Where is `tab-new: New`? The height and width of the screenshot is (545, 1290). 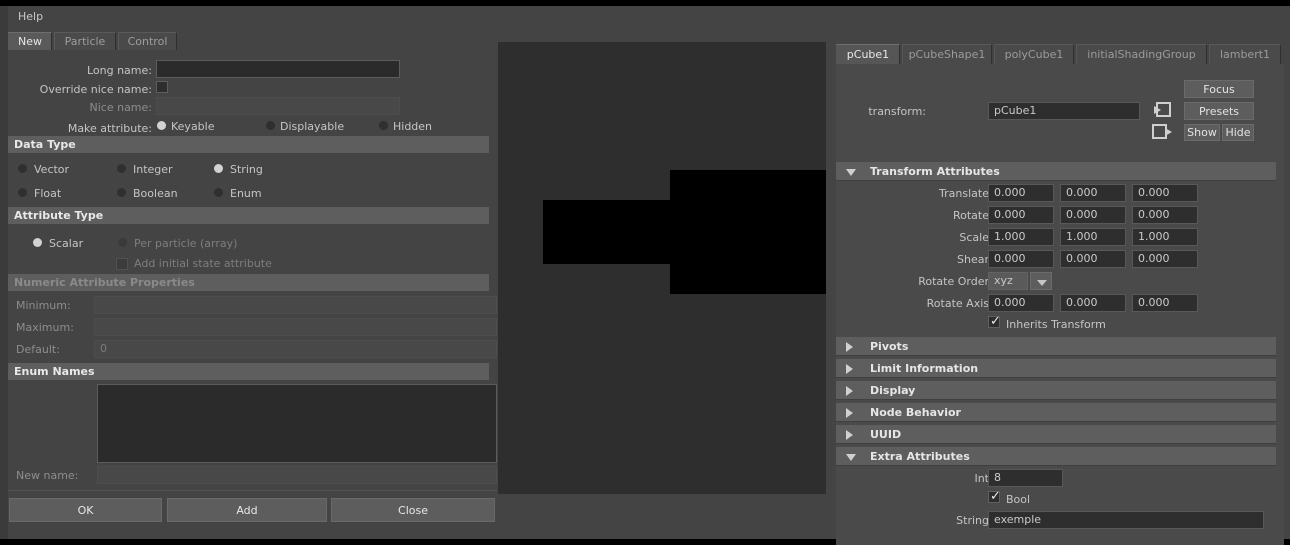 tab-new: New is located at coordinates (30, 41).